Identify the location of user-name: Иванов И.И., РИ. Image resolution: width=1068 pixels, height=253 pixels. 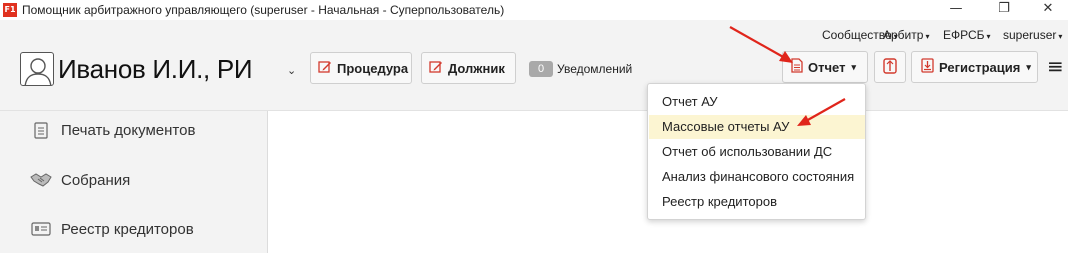
(155, 69).